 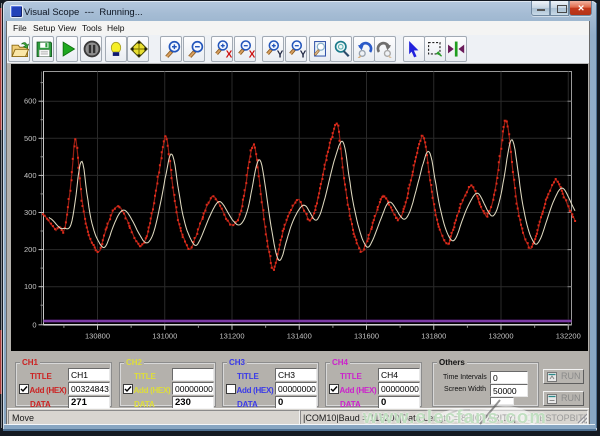 I want to click on svg-text: 300, so click(x=30, y=212).